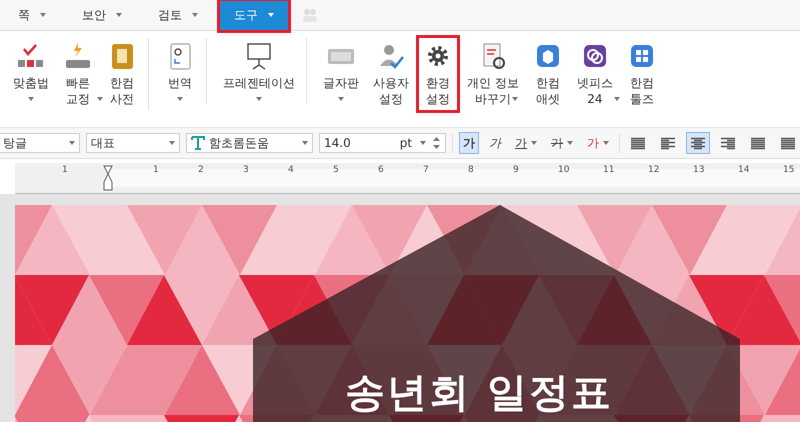  Describe the element at coordinates (78, 83) in the screenshot. I see `ribbon-label: 빠른` at that location.